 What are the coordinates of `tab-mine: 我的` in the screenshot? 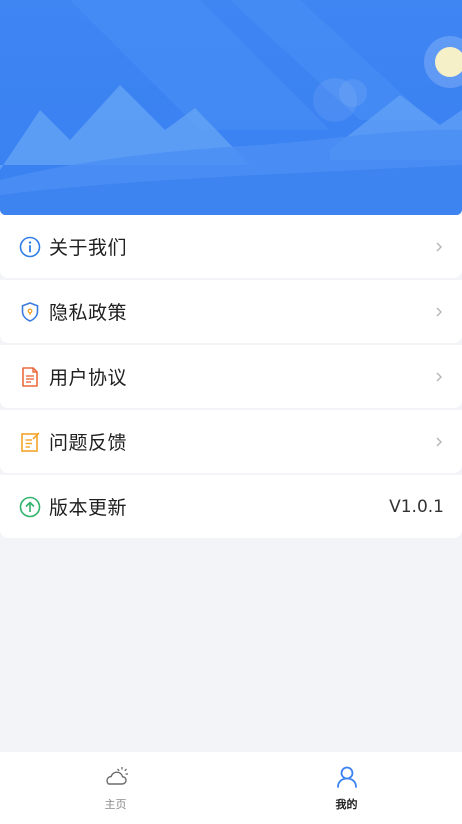 It's located at (346, 788).